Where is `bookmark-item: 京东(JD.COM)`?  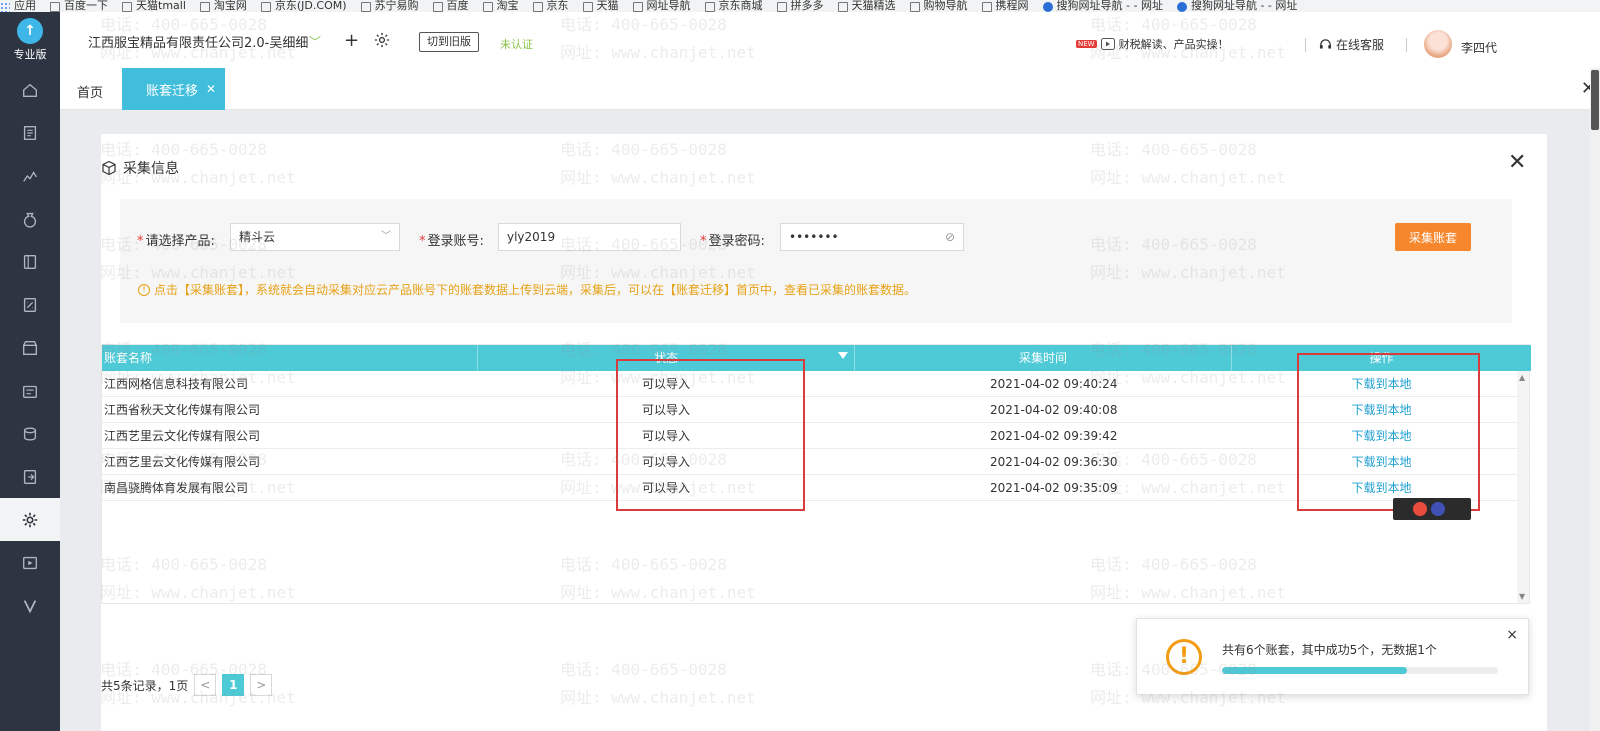 bookmark-item: 京东(JD.COM) is located at coordinates (303, 6).